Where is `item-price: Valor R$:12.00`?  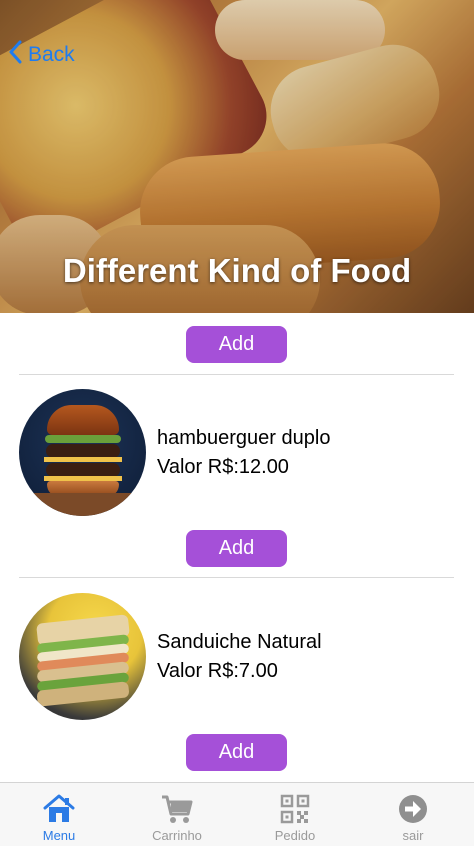 item-price: Valor R$:12.00 is located at coordinates (223, 467).